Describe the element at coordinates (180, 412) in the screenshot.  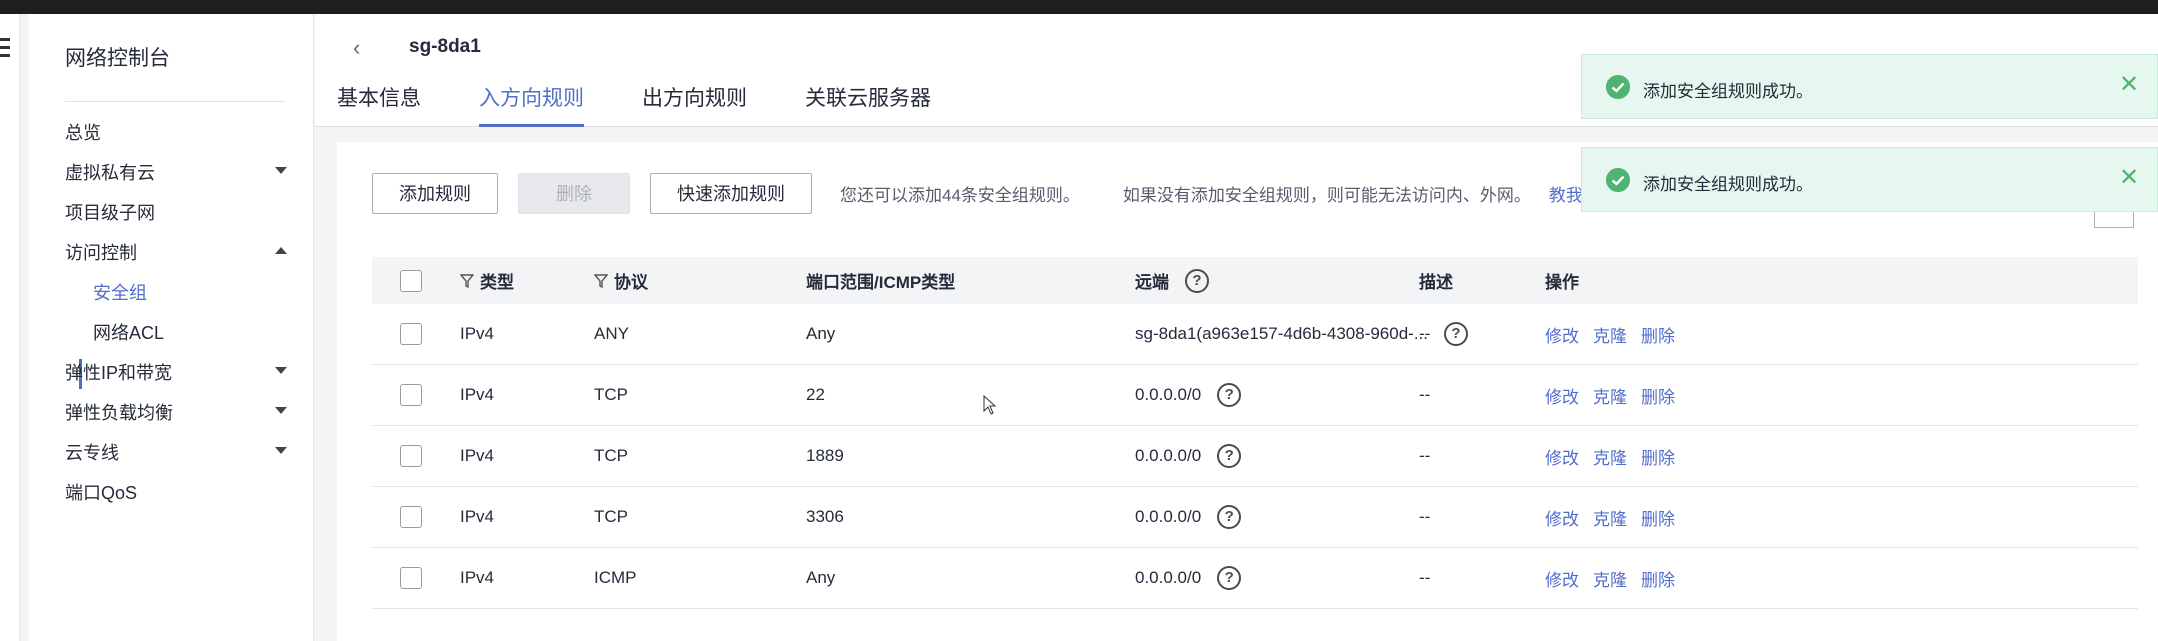
I see `sidebar-item-elb: 弹性负载均衡` at that location.